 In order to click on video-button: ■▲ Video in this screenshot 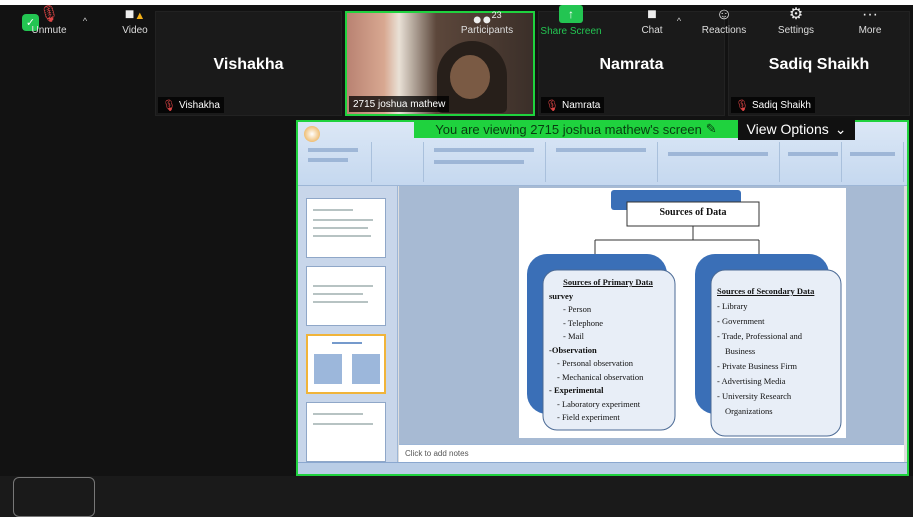, I will do `click(135, 20)`.